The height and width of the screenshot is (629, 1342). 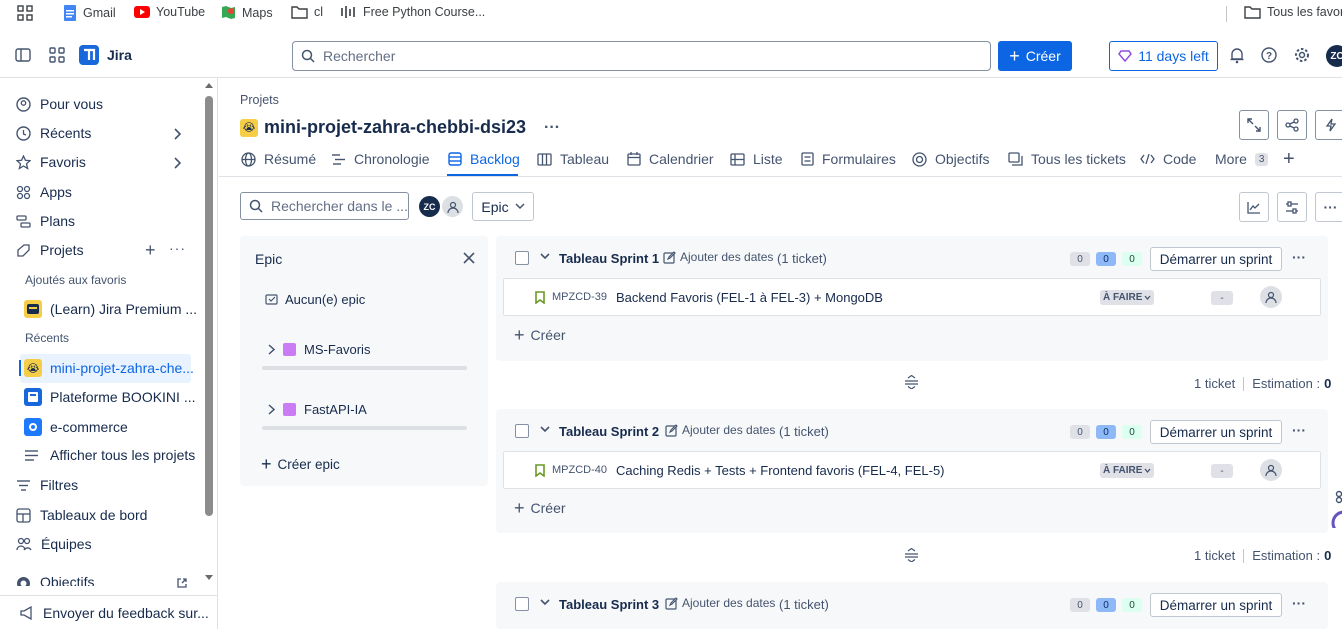 I want to click on bookmark-maps: Maps, so click(x=247, y=12).